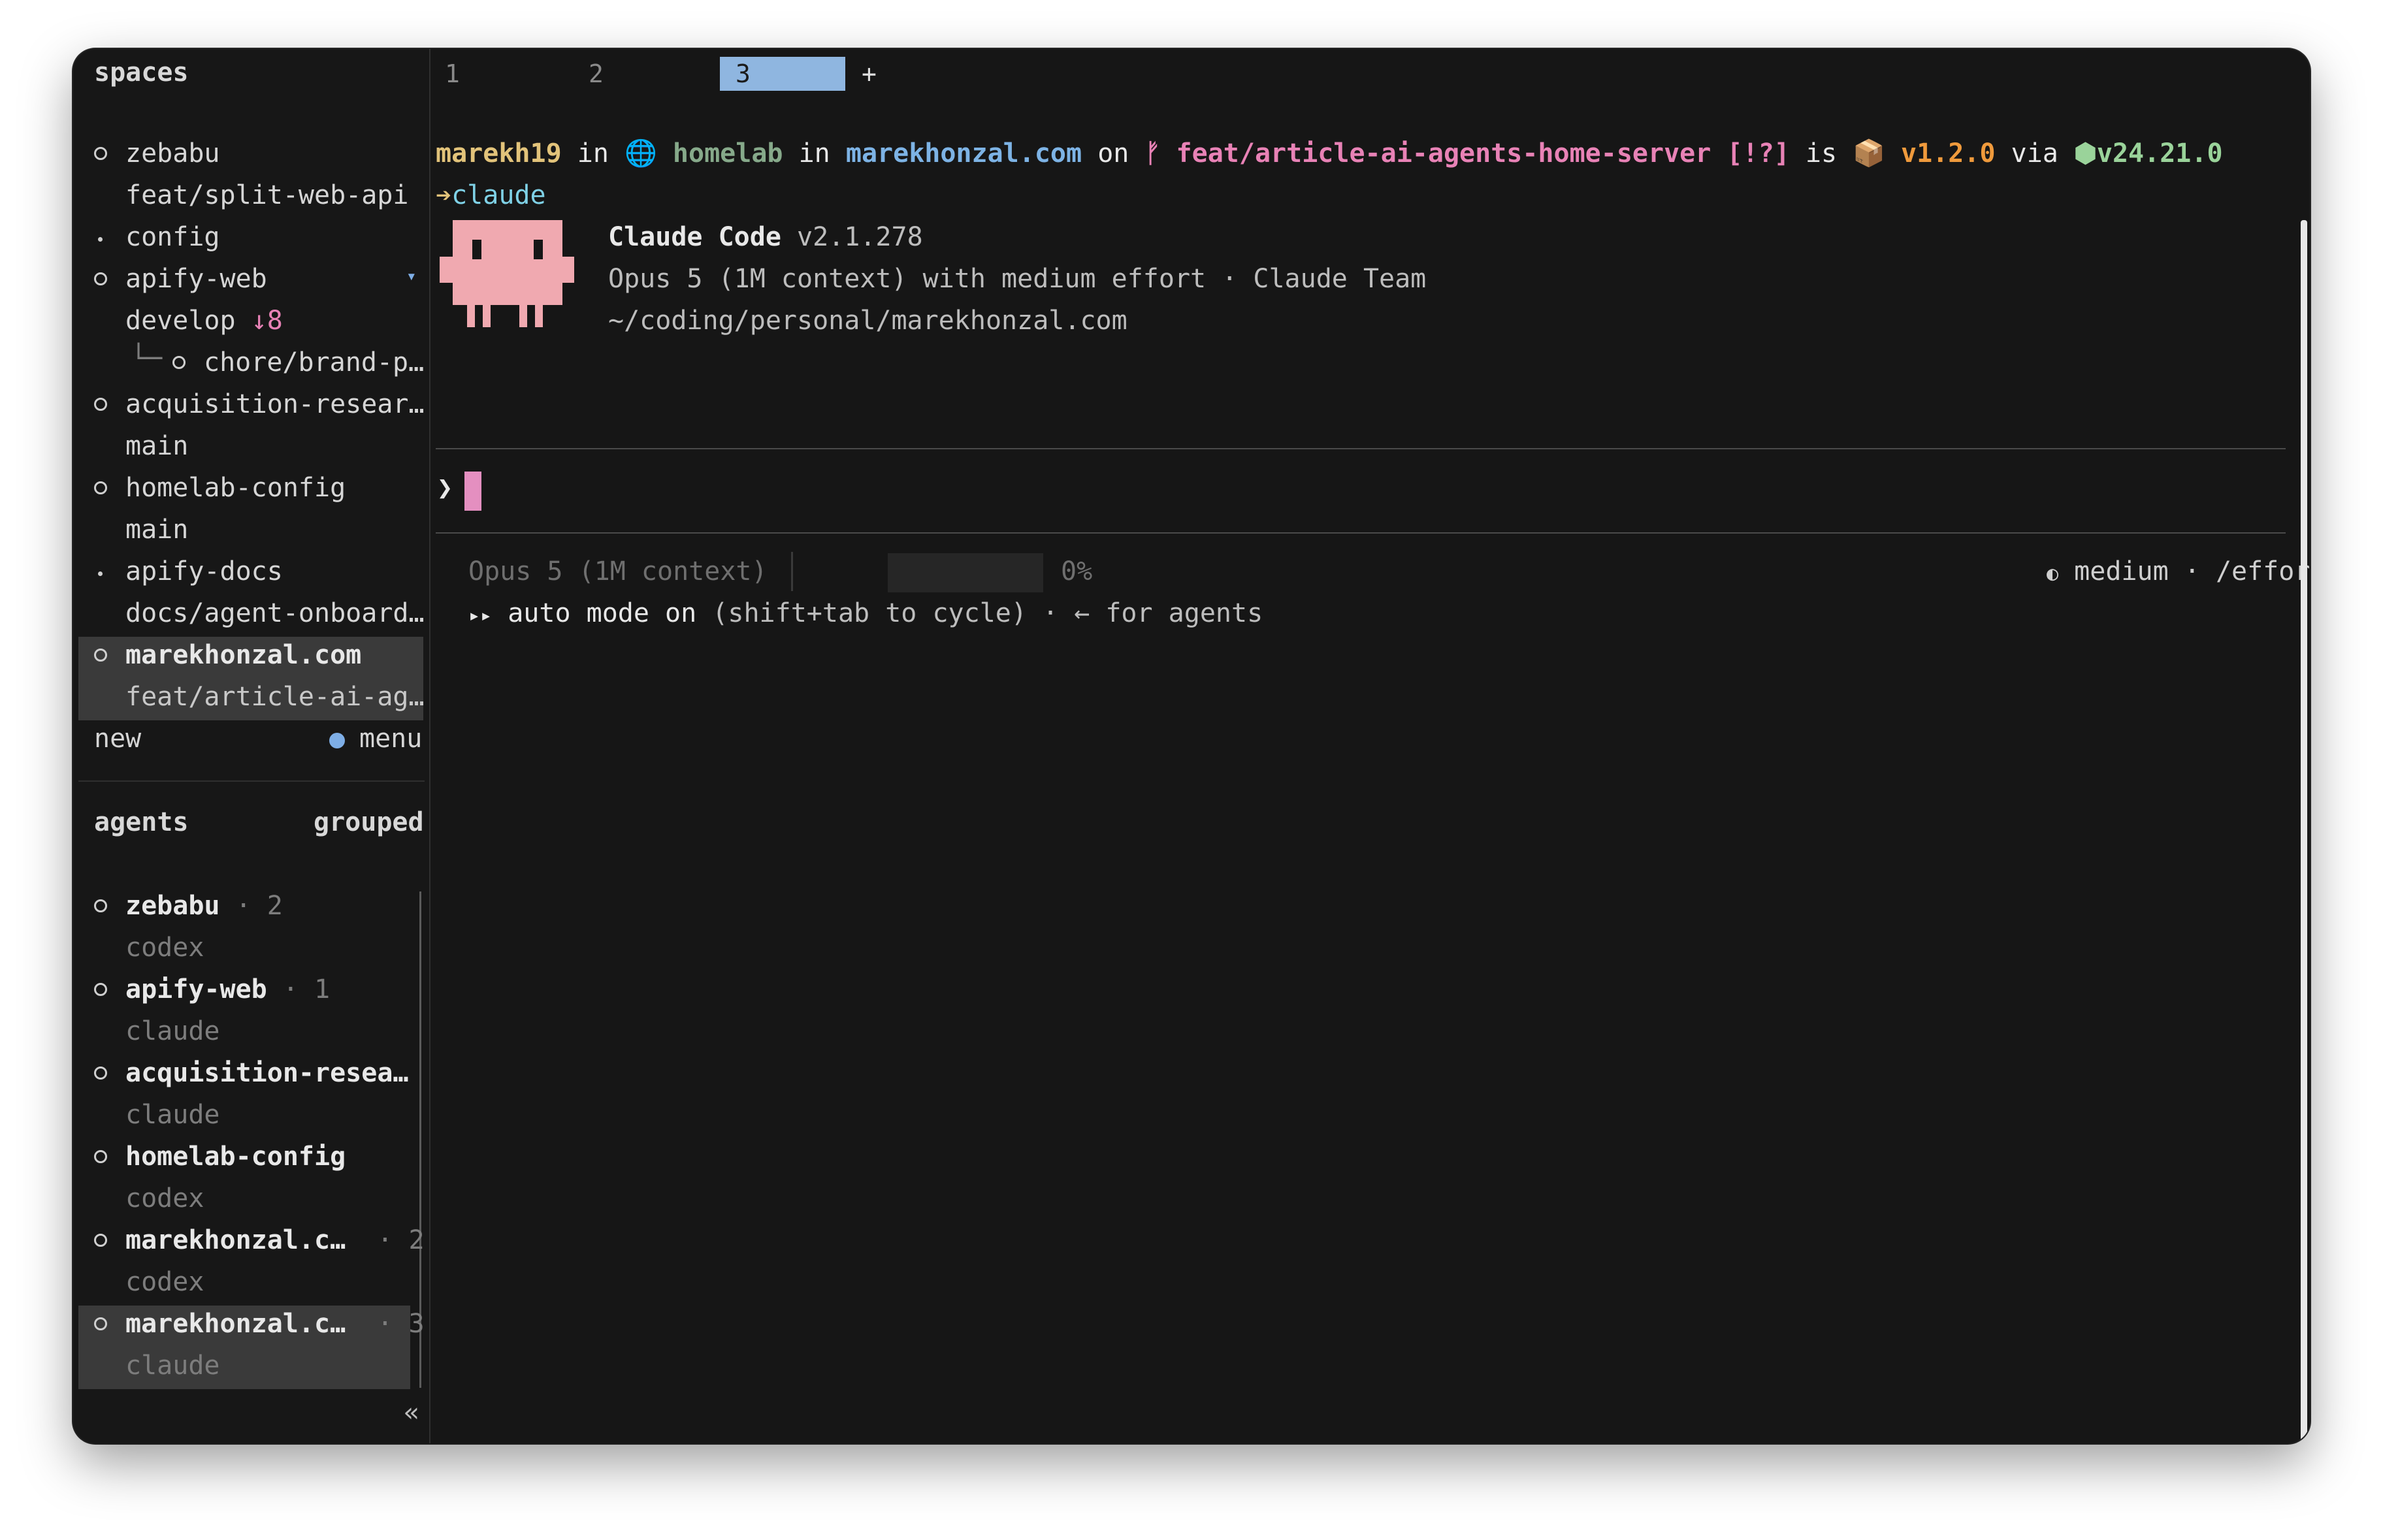  I want to click on space-branch: feat/split-web-api, so click(267, 195).